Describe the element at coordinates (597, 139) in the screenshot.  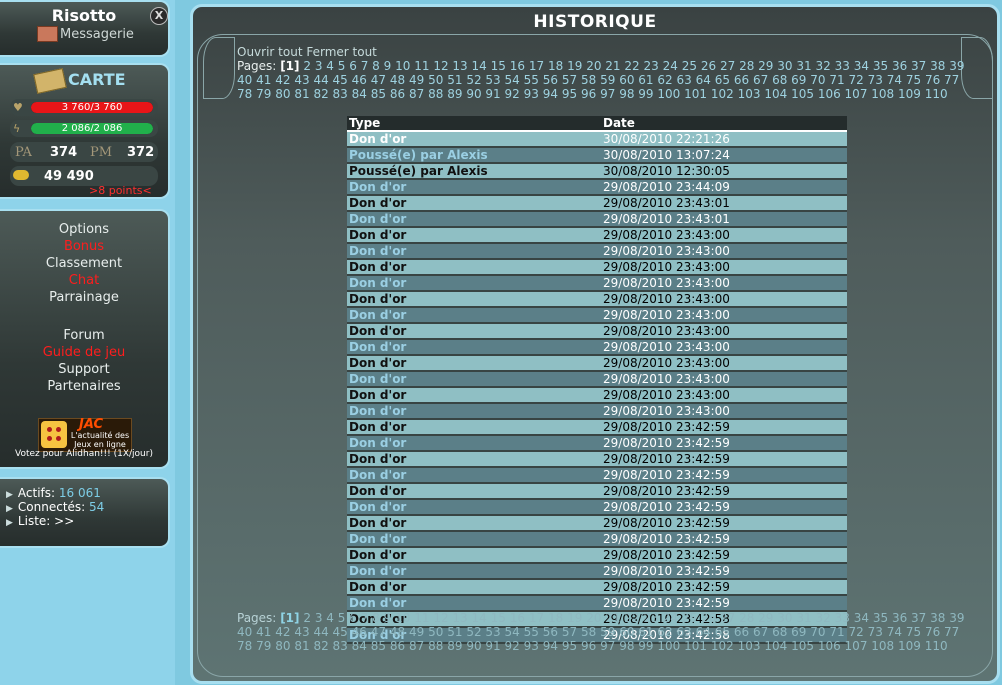
I see `table-row: Don d'or 30/08/2010 22:21:26` at that location.